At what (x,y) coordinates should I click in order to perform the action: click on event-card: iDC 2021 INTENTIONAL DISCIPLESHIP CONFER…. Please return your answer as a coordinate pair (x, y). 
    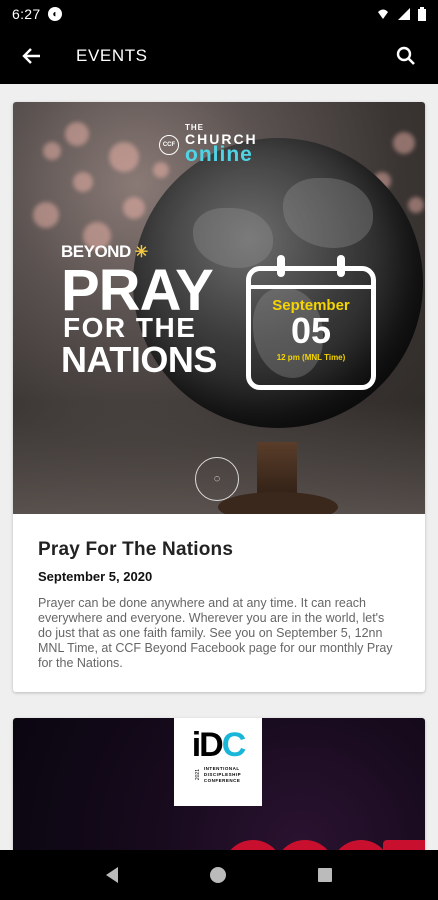
    Looking at the image, I should click on (219, 784).